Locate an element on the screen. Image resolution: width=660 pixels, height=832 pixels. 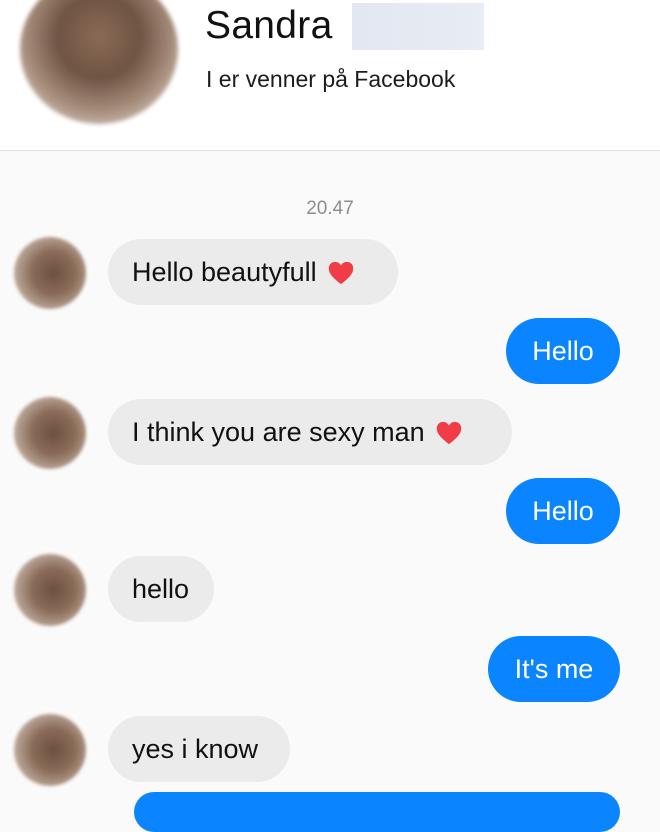
contact-avatar is located at coordinates (99, 62).